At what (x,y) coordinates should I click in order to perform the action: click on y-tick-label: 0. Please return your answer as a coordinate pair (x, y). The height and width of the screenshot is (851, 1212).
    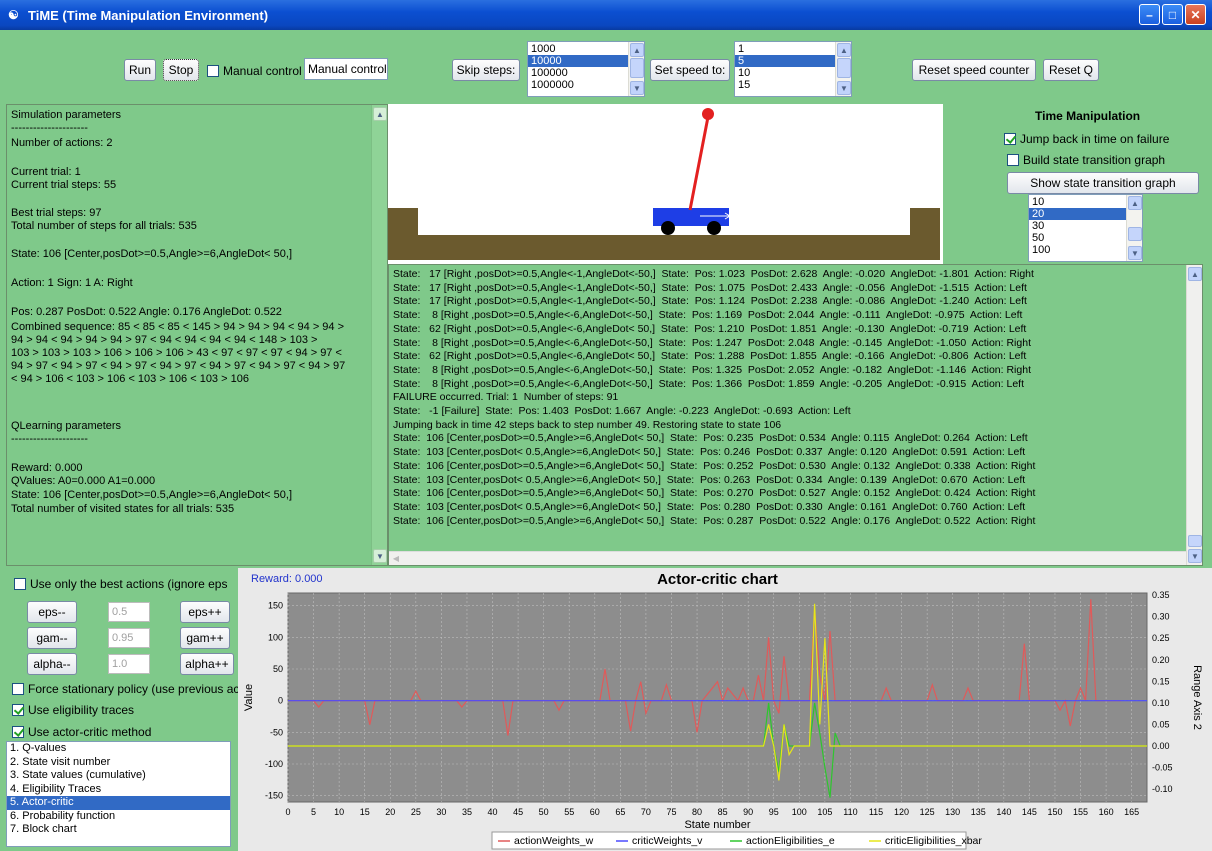
    Looking at the image, I should click on (280, 701).